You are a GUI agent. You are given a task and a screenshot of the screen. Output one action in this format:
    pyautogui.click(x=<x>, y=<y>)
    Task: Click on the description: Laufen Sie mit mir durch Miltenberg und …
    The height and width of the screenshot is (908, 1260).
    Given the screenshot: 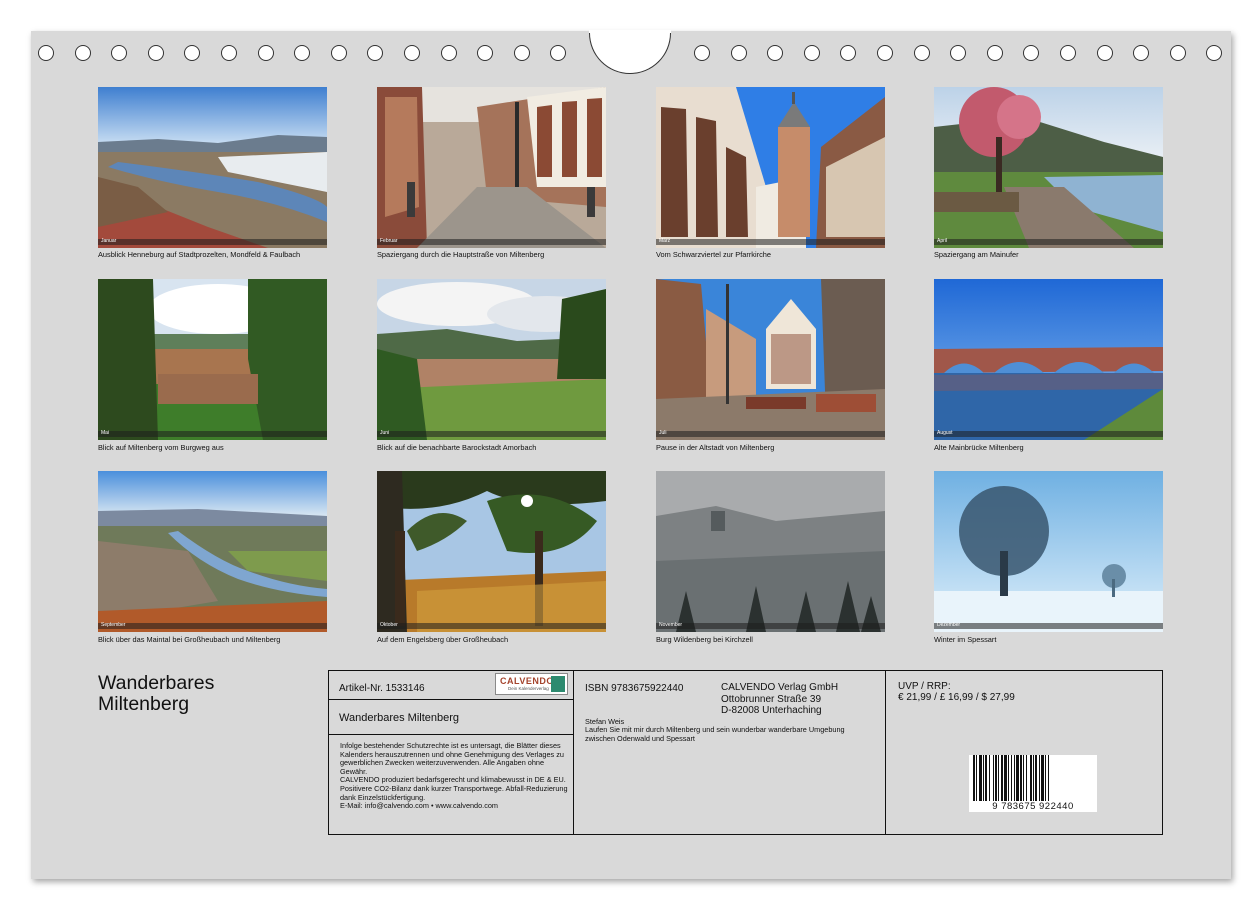 What is the action you would take?
    pyautogui.click(x=715, y=734)
    